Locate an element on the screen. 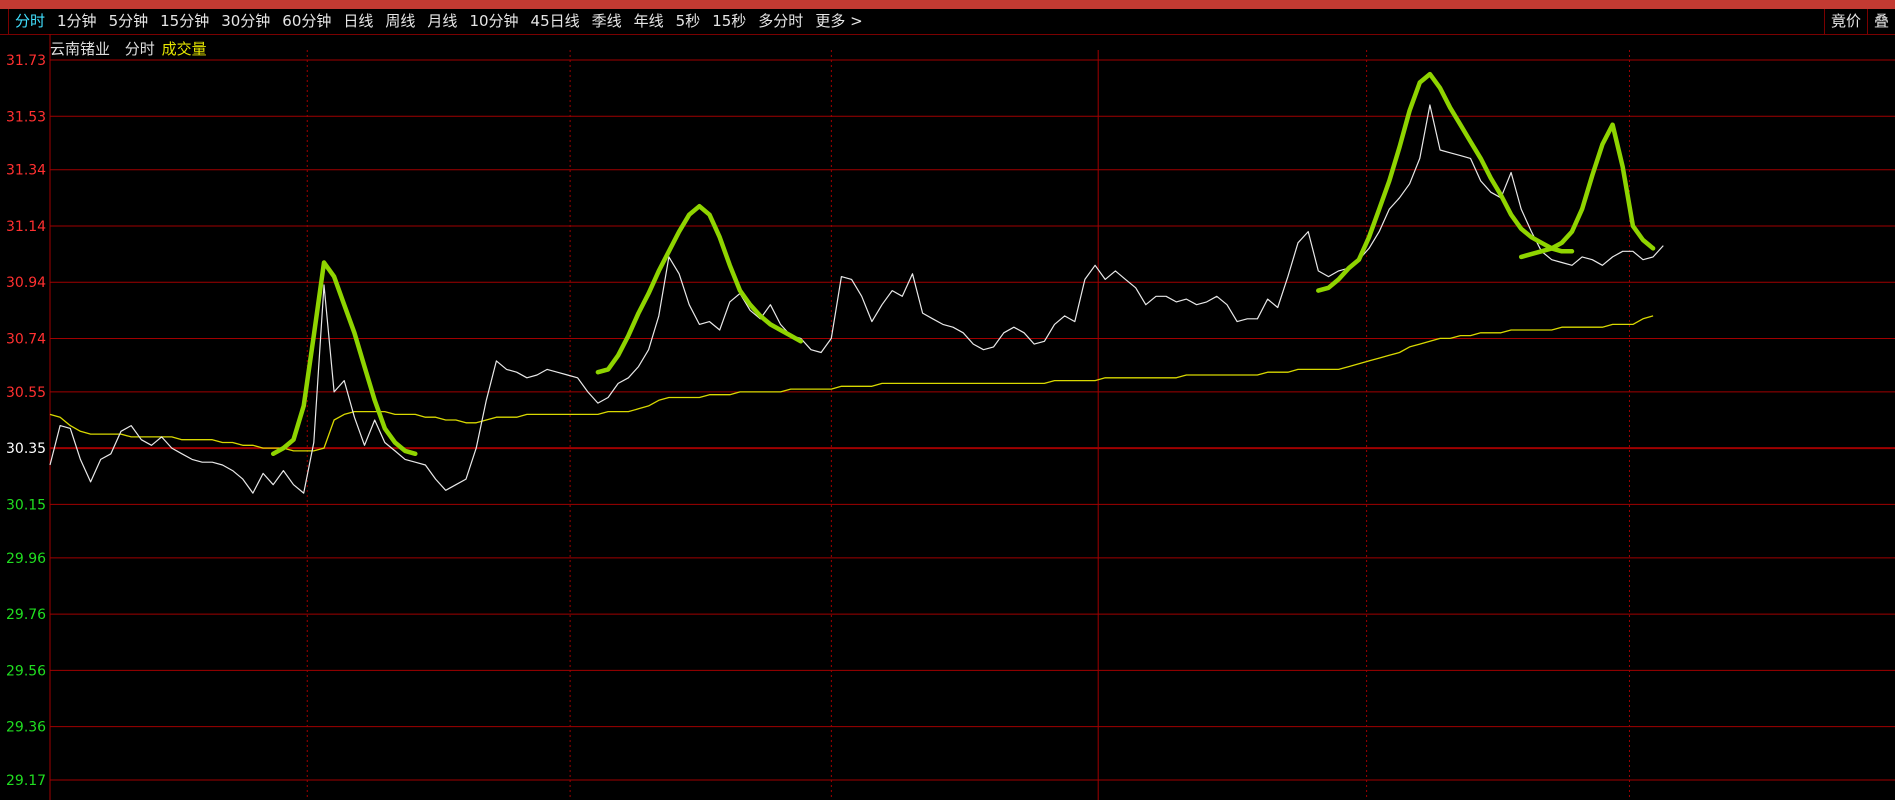 Image resolution: width=1895 pixels, height=800 pixels. y-tick-label: 29.76 is located at coordinates (26, 615).